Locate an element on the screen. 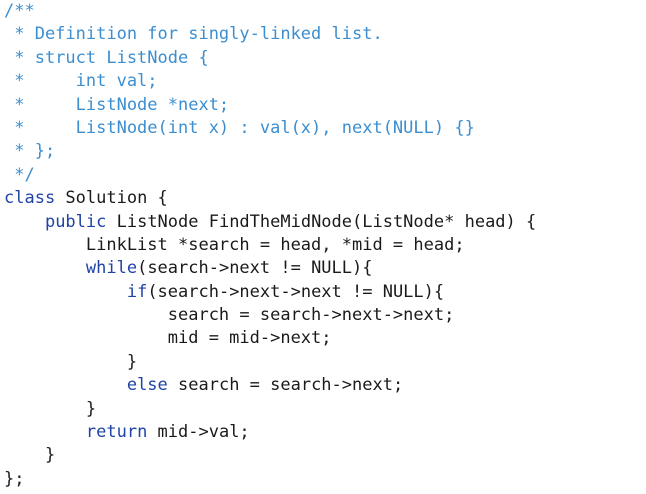  comment-token: */ is located at coordinates (19, 174).